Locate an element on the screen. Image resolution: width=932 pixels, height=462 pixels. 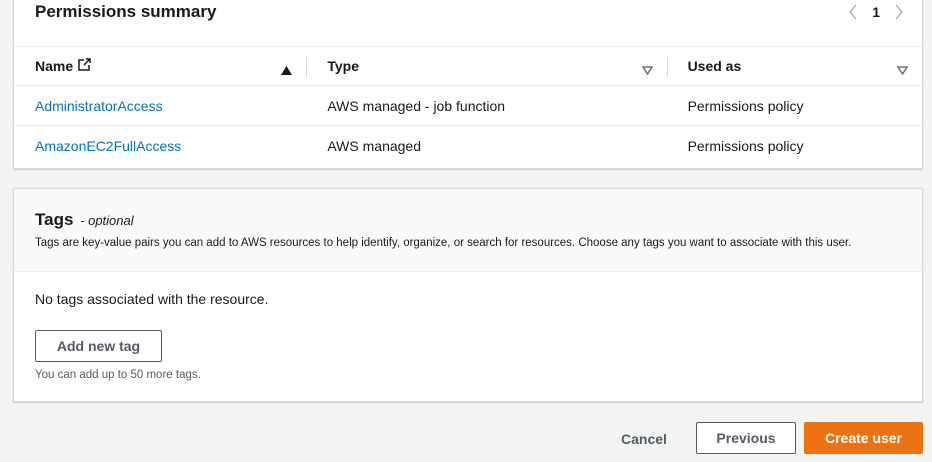
empty-tags-text: No tags associated with the resource. is located at coordinates (152, 299).